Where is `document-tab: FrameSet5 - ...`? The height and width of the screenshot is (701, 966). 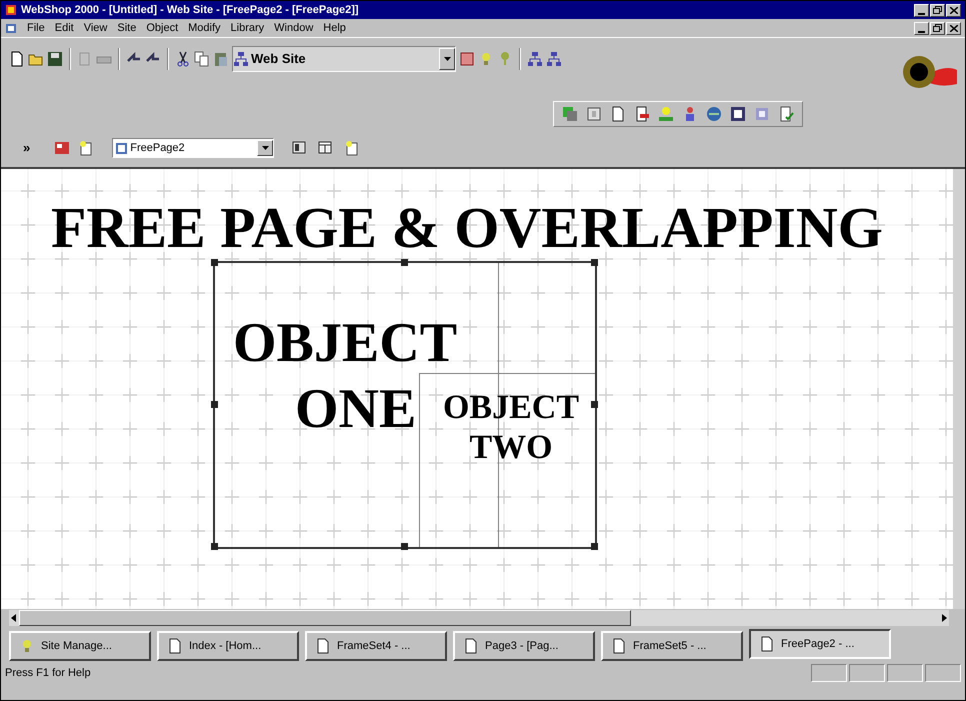 document-tab: FrameSet5 - ... is located at coordinates (672, 646).